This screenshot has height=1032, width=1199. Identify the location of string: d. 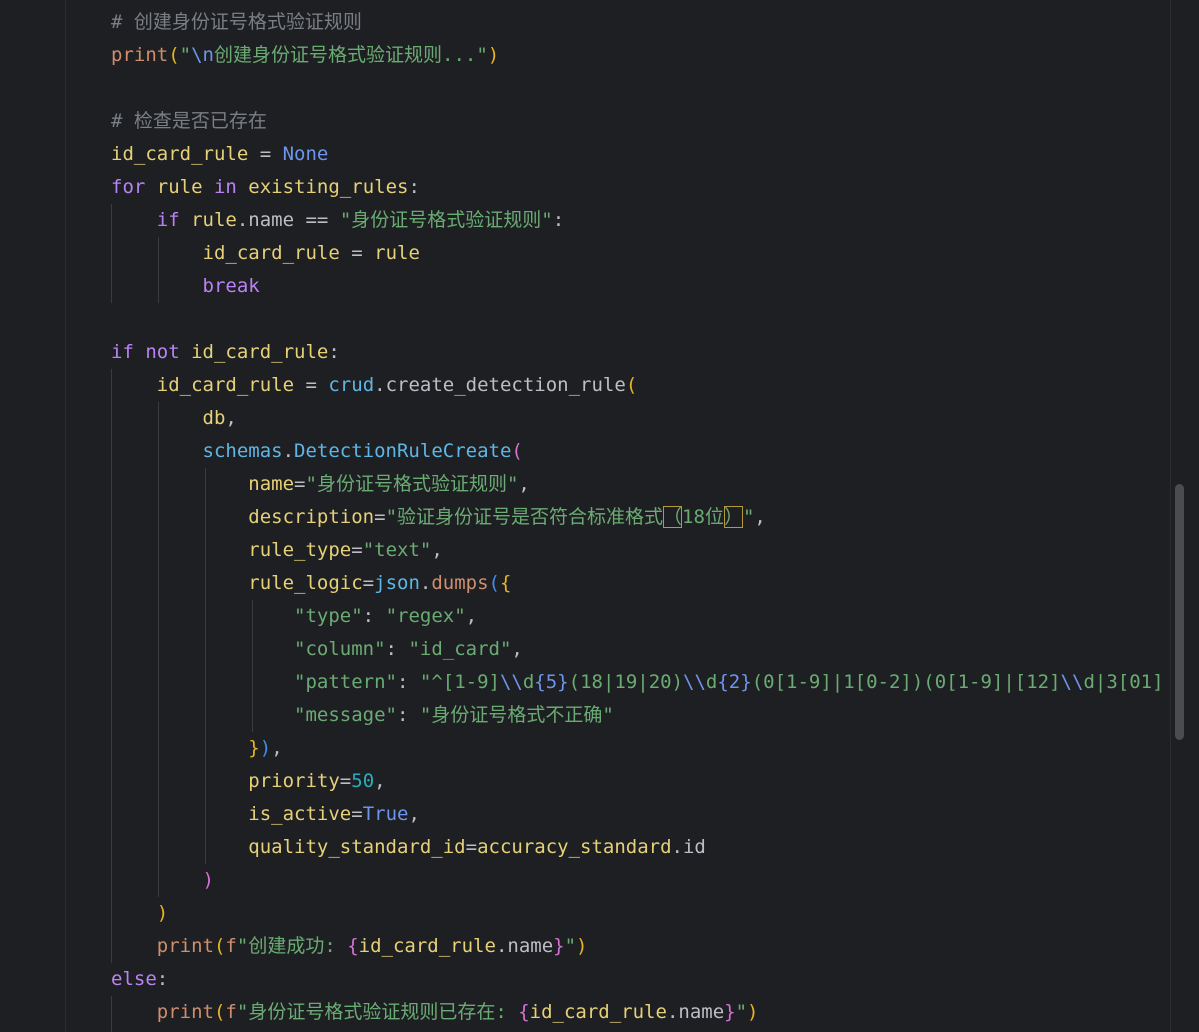
(711, 682).